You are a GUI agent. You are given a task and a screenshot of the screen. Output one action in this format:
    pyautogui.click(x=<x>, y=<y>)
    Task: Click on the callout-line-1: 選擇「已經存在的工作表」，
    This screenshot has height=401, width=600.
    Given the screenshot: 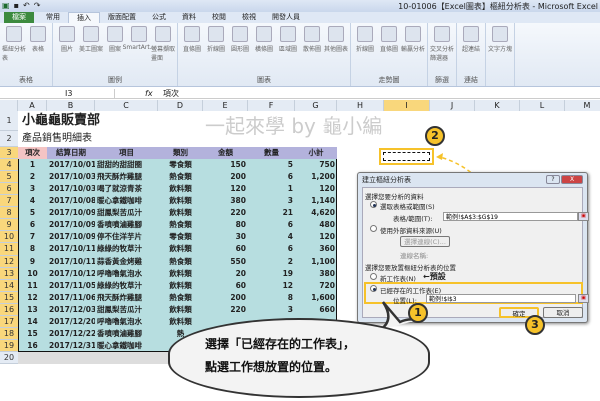 What is the action you would take?
    pyautogui.click(x=280, y=344)
    